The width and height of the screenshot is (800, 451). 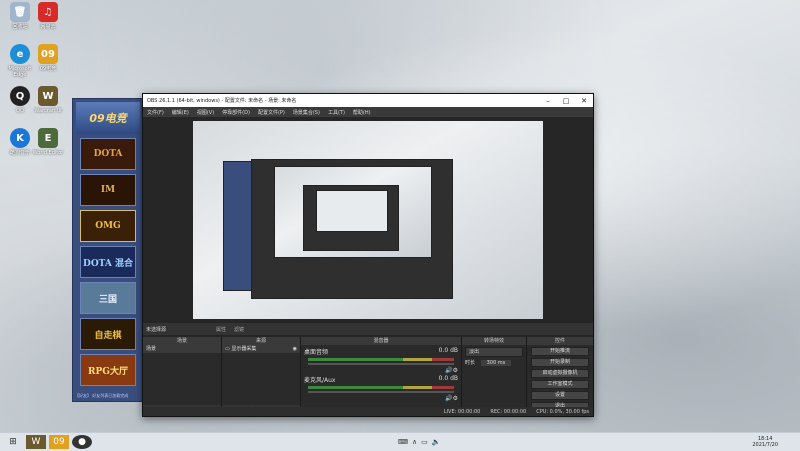 What do you see at coordinates (205, 112) in the screenshot?
I see `menu-view: 视图(V)` at bounding box center [205, 112].